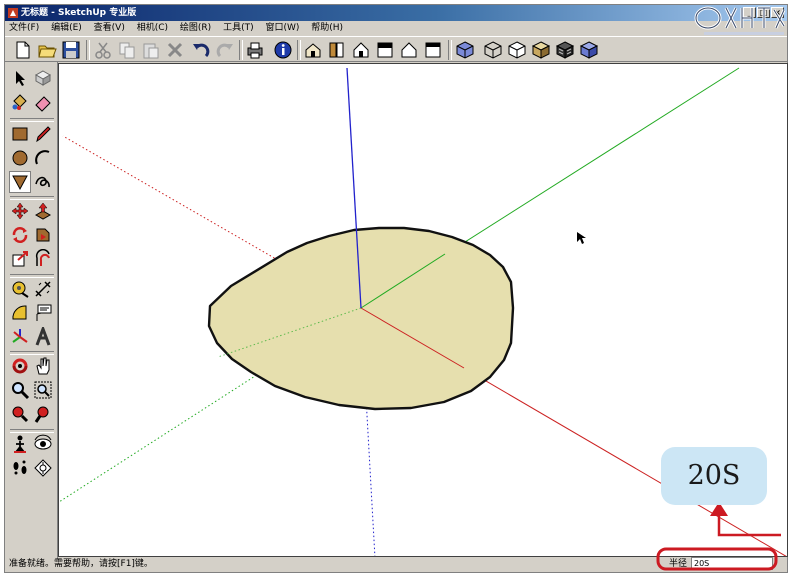 This screenshot has width=798, height=580. What do you see at coordinates (20, 444) in the screenshot?
I see `position-camera-icon` at bounding box center [20, 444].